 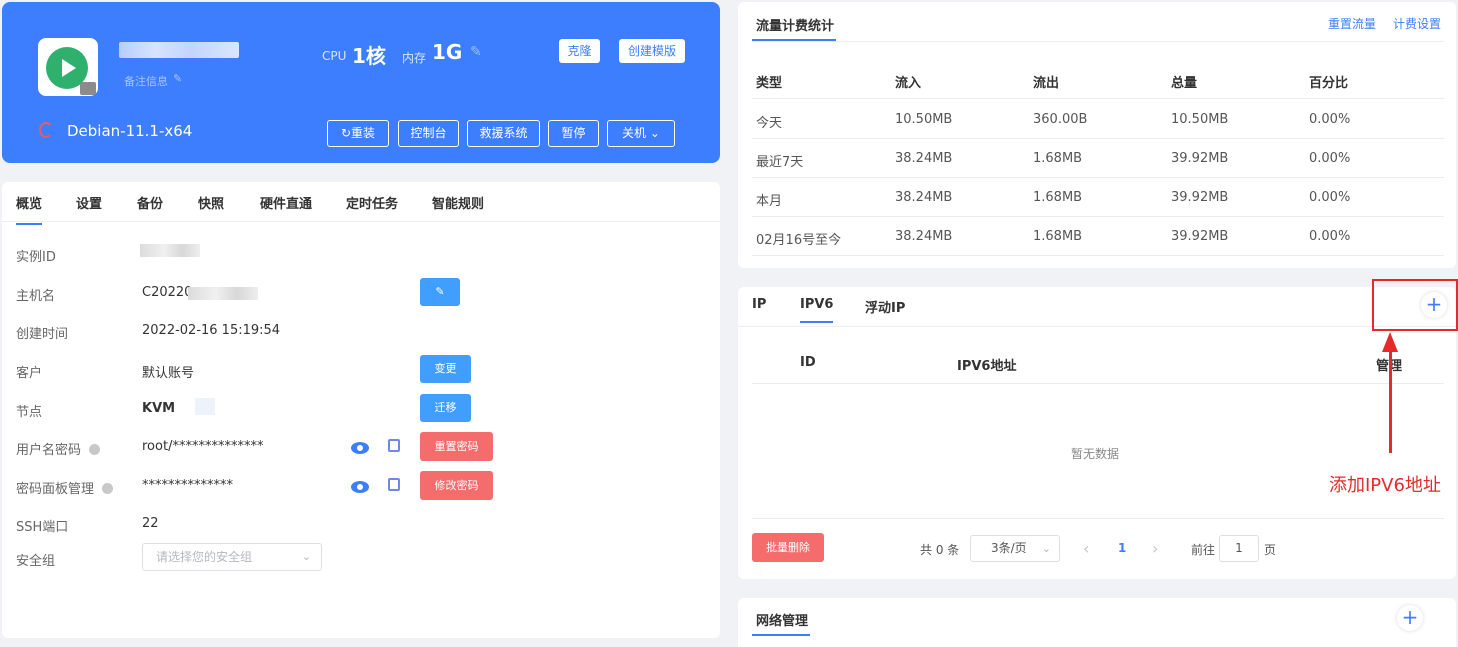 What do you see at coordinates (808, 362) in the screenshot?
I see `col-id: ID` at bounding box center [808, 362].